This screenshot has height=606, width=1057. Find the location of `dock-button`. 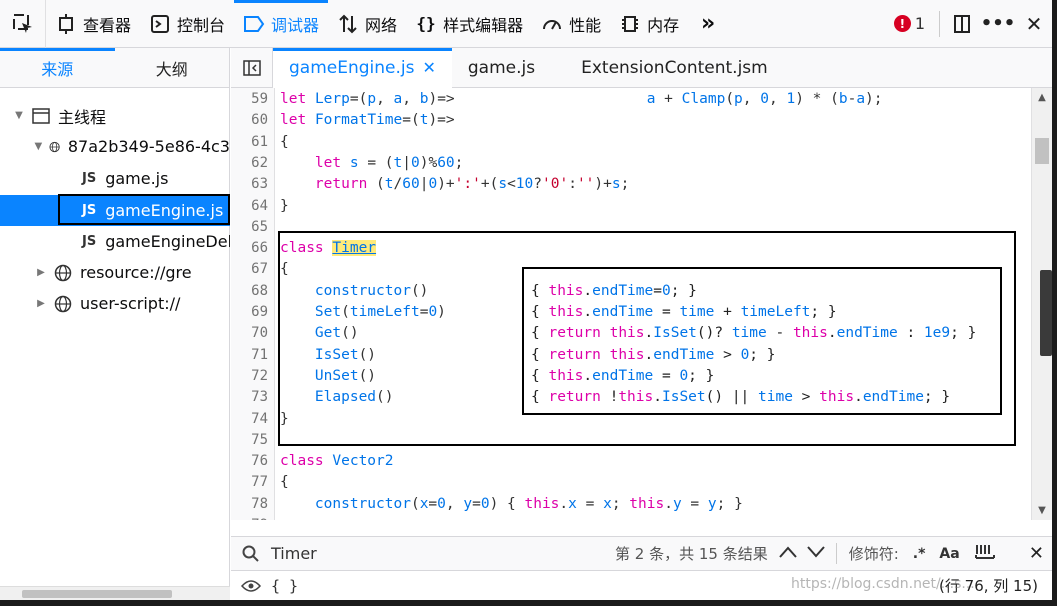

dock-button is located at coordinates (962, 24).